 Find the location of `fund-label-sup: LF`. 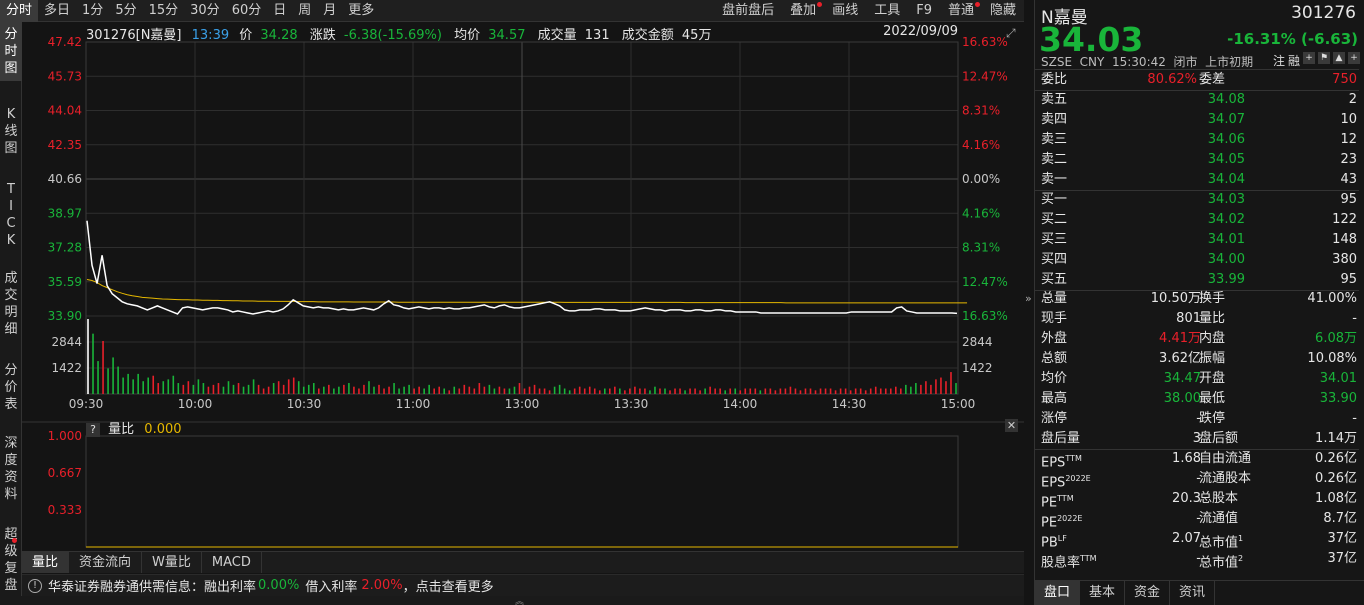

fund-label-sup: LF is located at coordinates (1062, 538).